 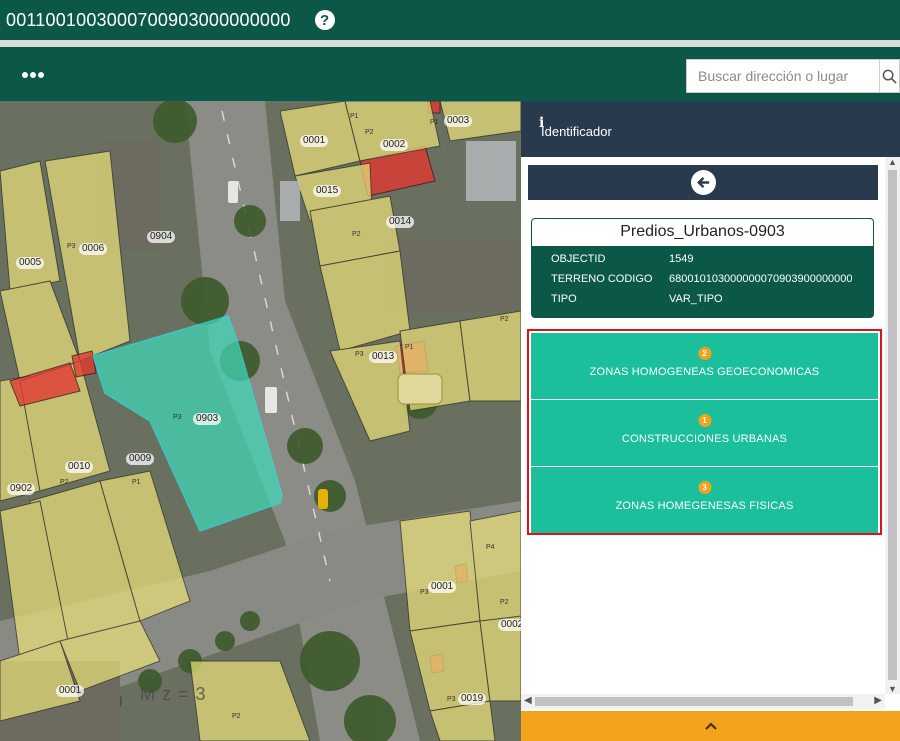 What do you see at coordinates (702, 232) in the screenshot?
I see `feature-title: Predios_Urbanos-0903` at bounding box center [702, 232].